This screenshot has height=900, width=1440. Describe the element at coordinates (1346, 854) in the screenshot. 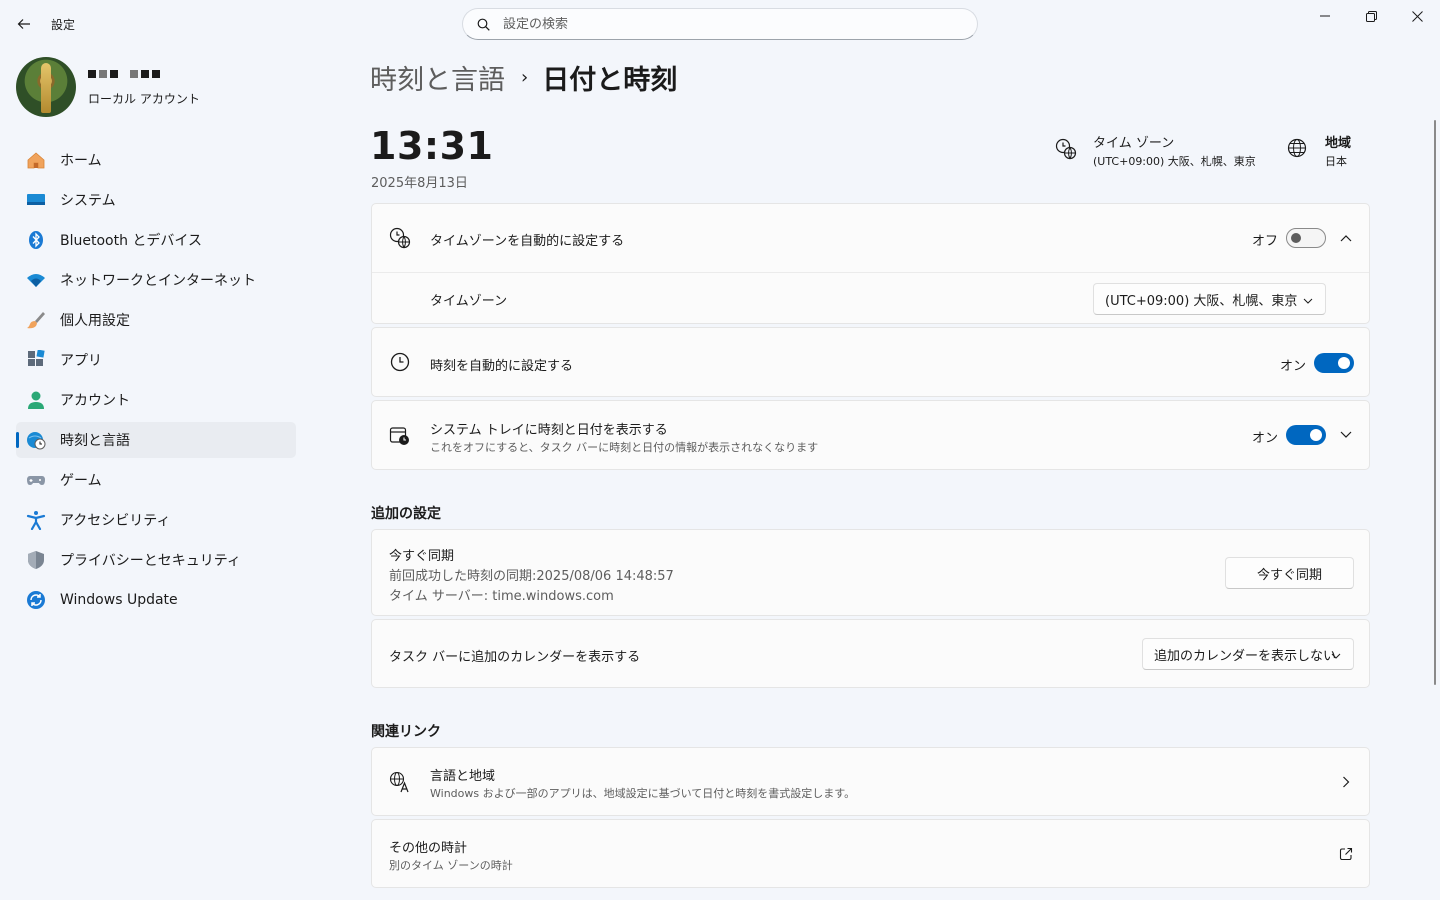

I see `external-link-icon` at that location.